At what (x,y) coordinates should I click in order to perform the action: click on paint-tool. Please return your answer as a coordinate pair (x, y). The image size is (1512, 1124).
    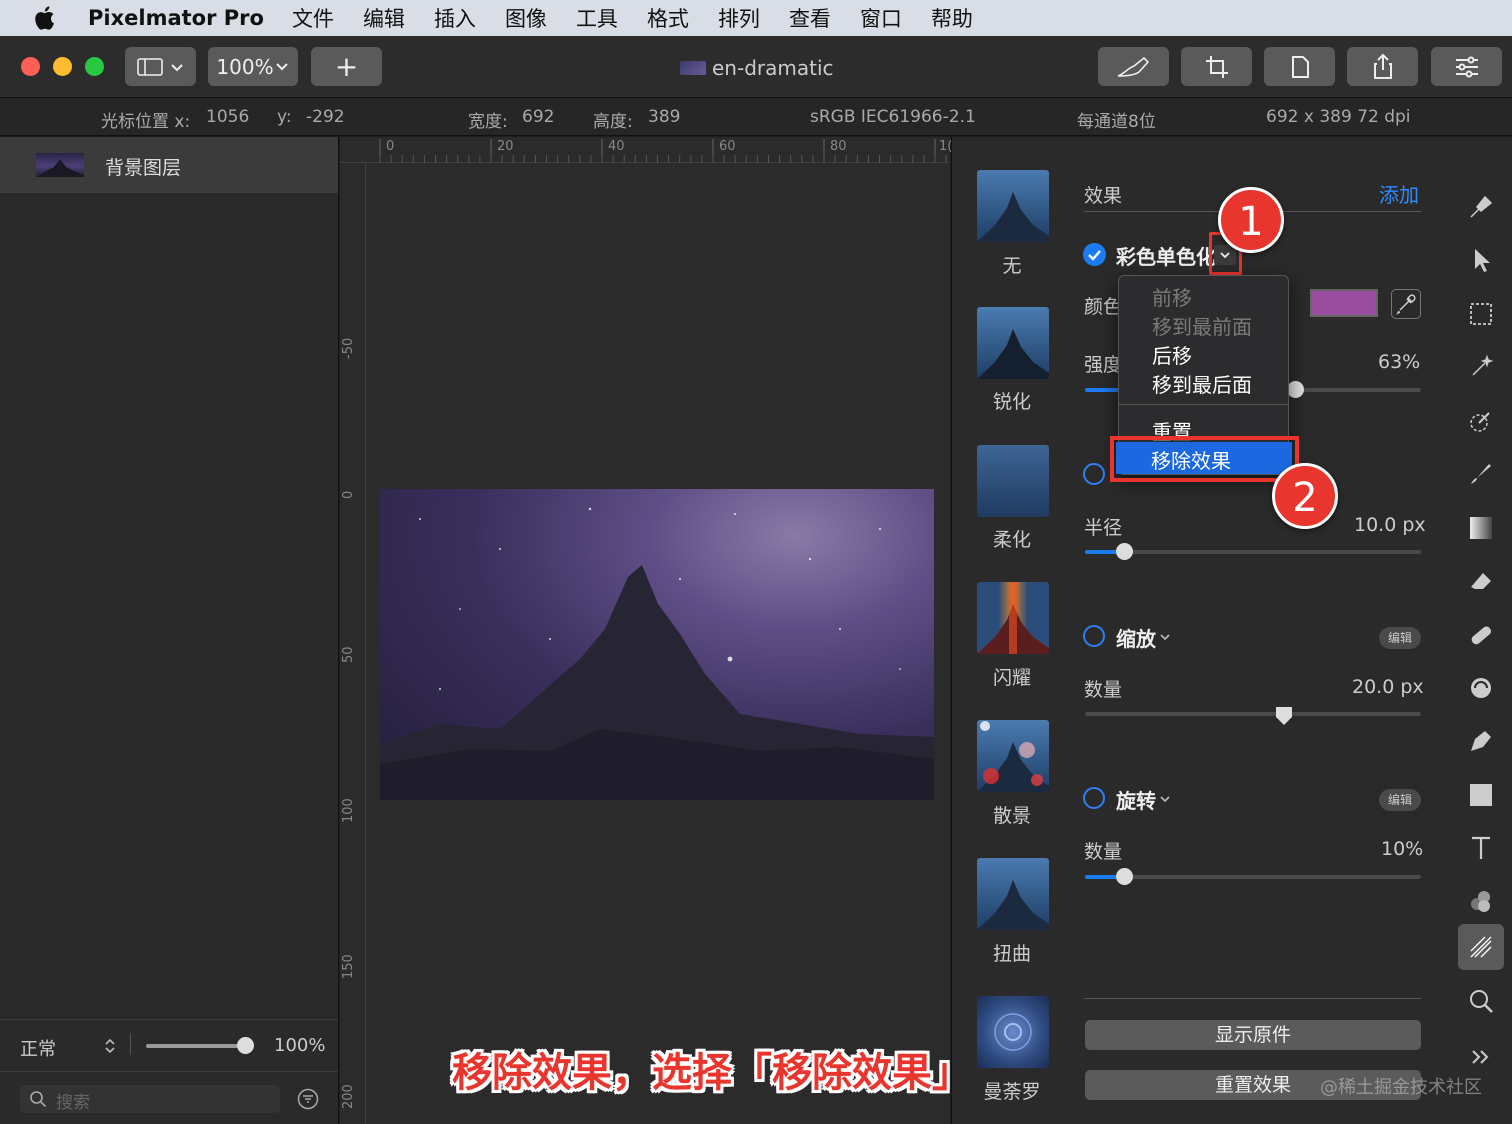
    Looking at the image, I should click on (1481, 474).